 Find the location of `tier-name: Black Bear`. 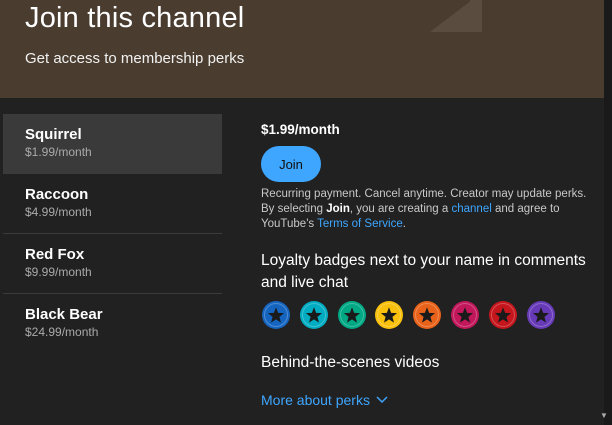

tier-name: Black Bear is located at coordinates (64, 314).